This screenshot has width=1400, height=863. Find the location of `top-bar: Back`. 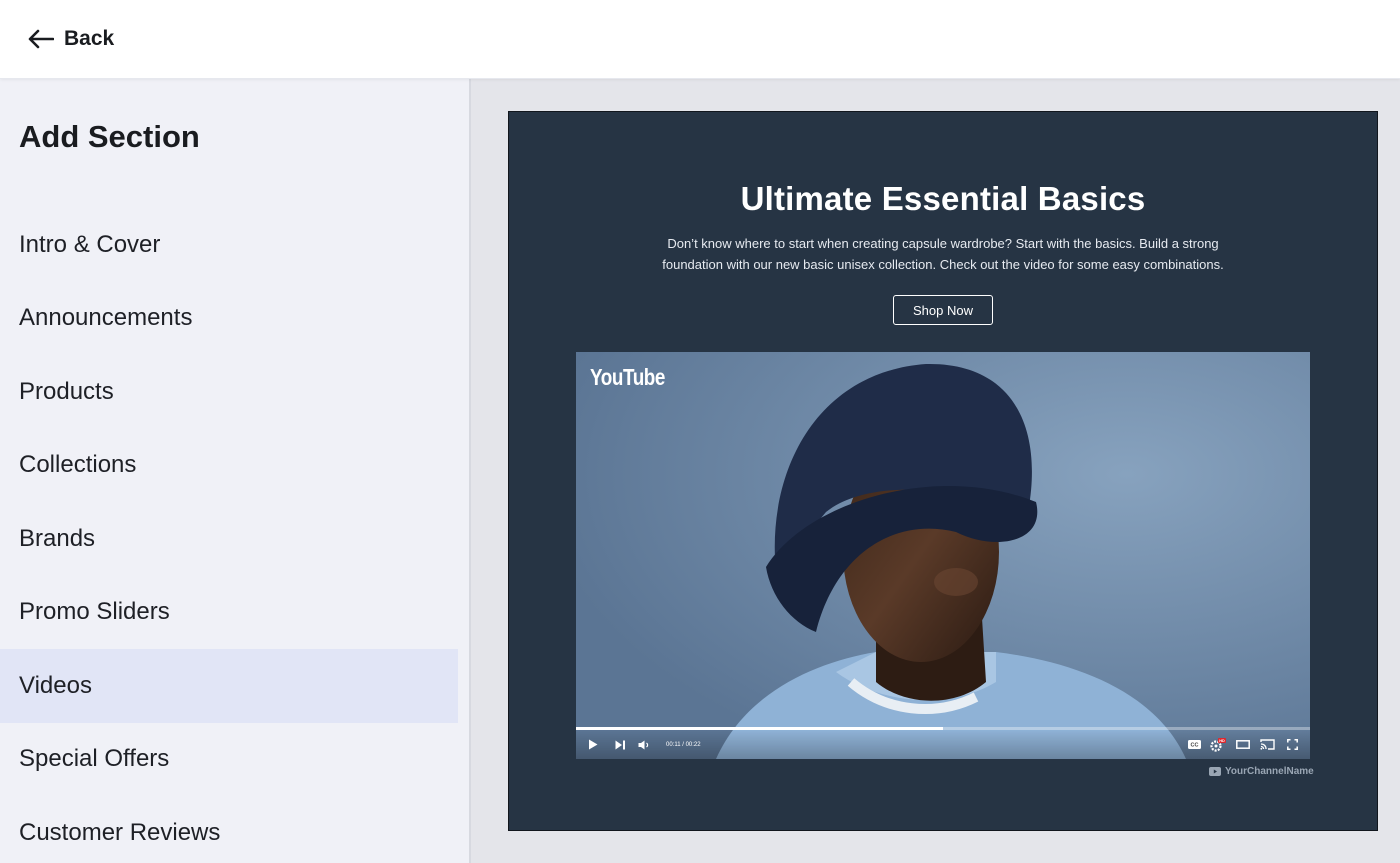

top-bar: Back is located at coordinates (700, 39).